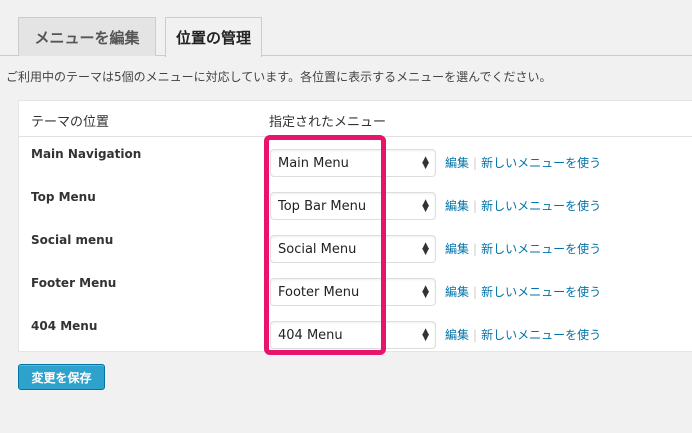 This screenshot has width=692, height=433. Describe the element at coordinates (86, 154) in the screenshot. I see `location-name: Main Navigation` at that location.